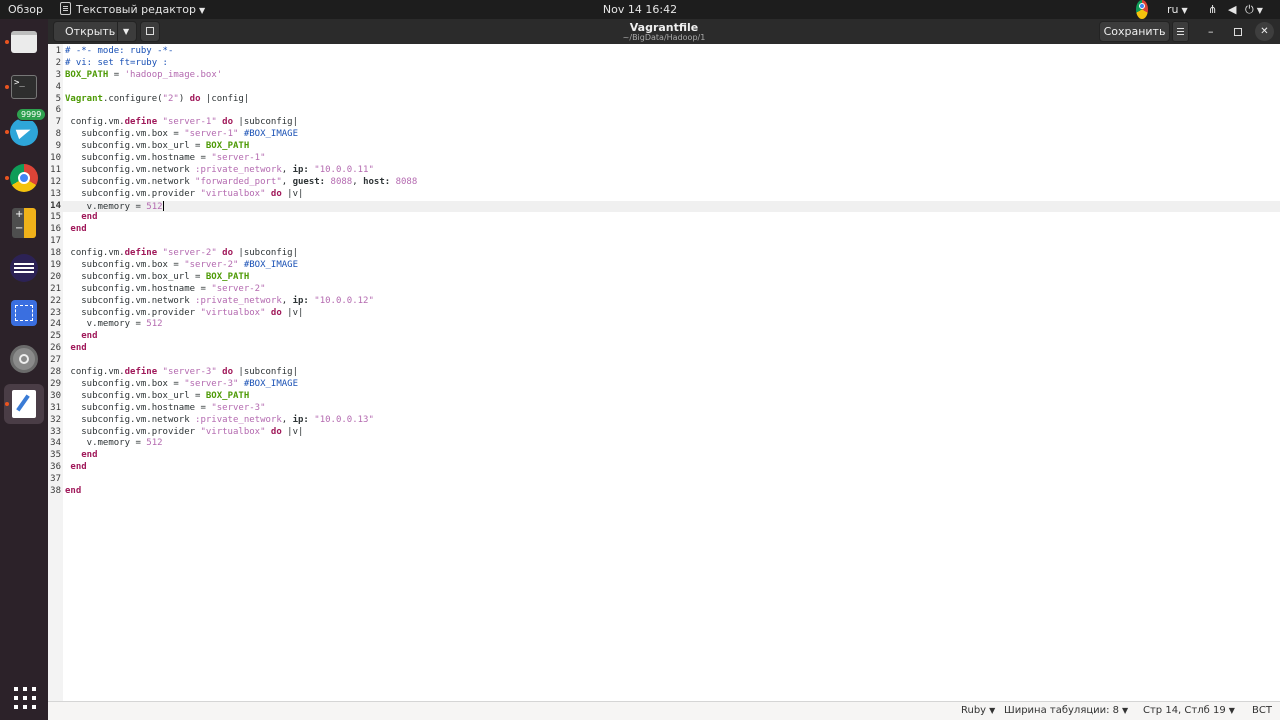 The width and height of the screenshot is (1280, 720). I want to click on code-token: "10.0.0.13", so click(344, 419).